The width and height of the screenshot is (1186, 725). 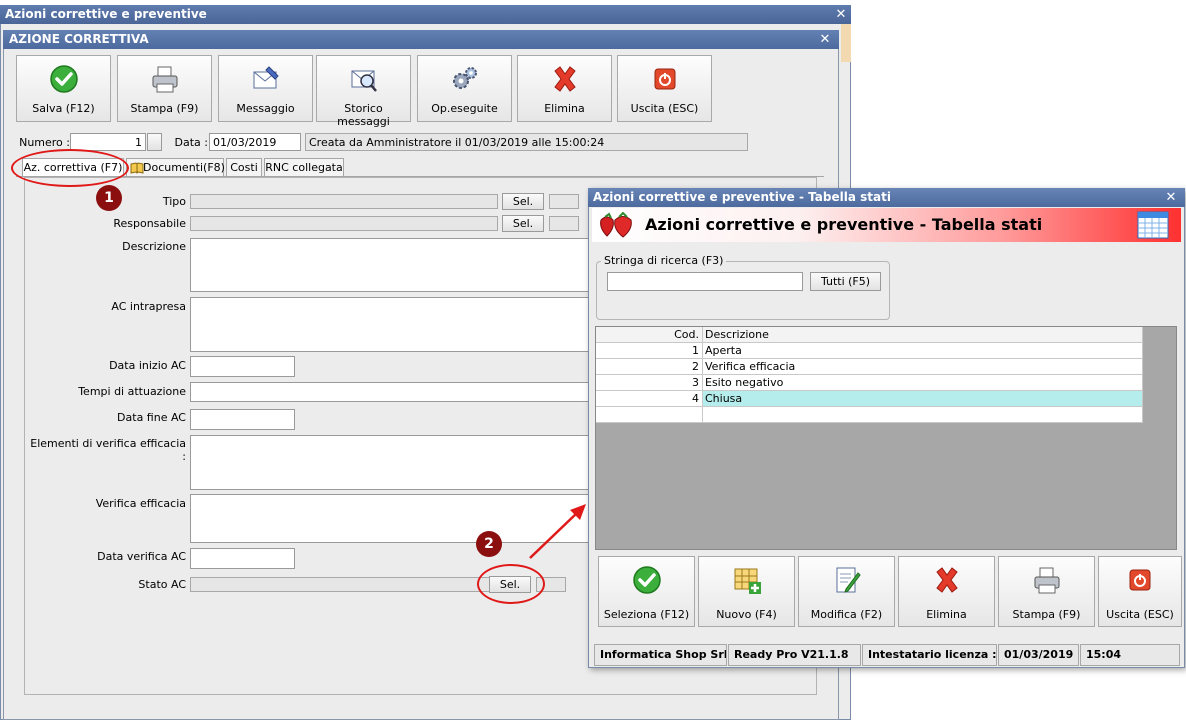 I want to click on search-input, so click(x=705, y=281).